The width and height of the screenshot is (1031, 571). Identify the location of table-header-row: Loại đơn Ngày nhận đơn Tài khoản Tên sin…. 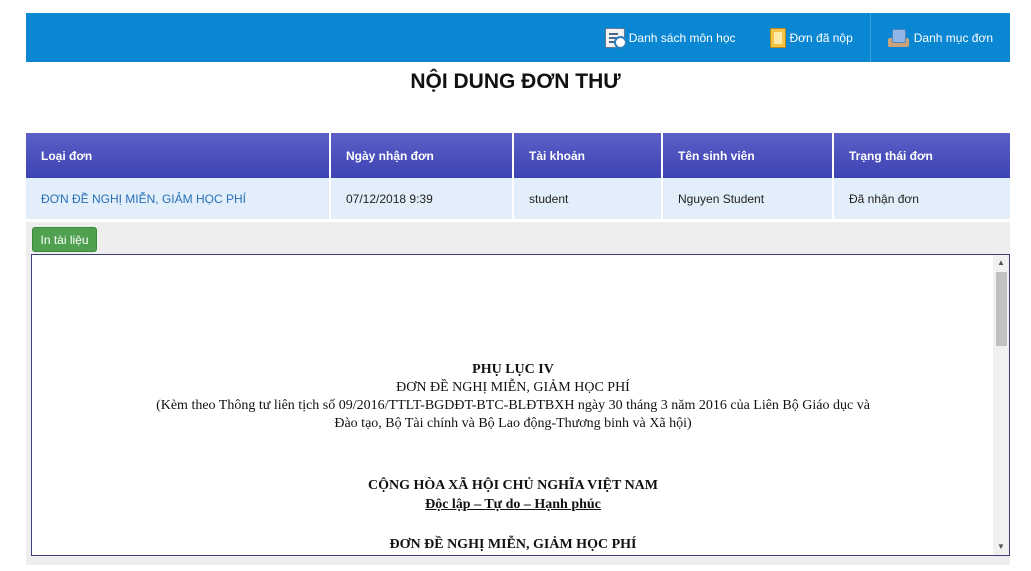
(518, 155).